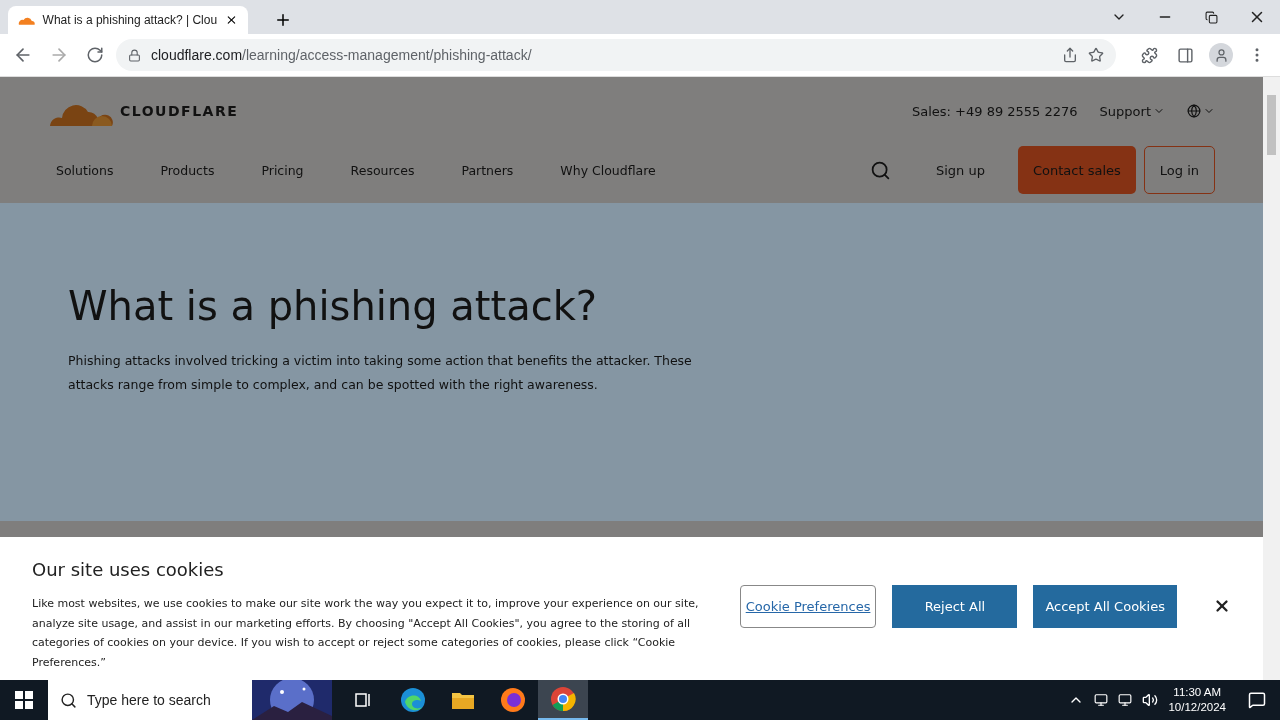  Describe the element at coordinates (179, 111) in the screenshot. I see `logo-text: CLOUDFLARE` at that location.